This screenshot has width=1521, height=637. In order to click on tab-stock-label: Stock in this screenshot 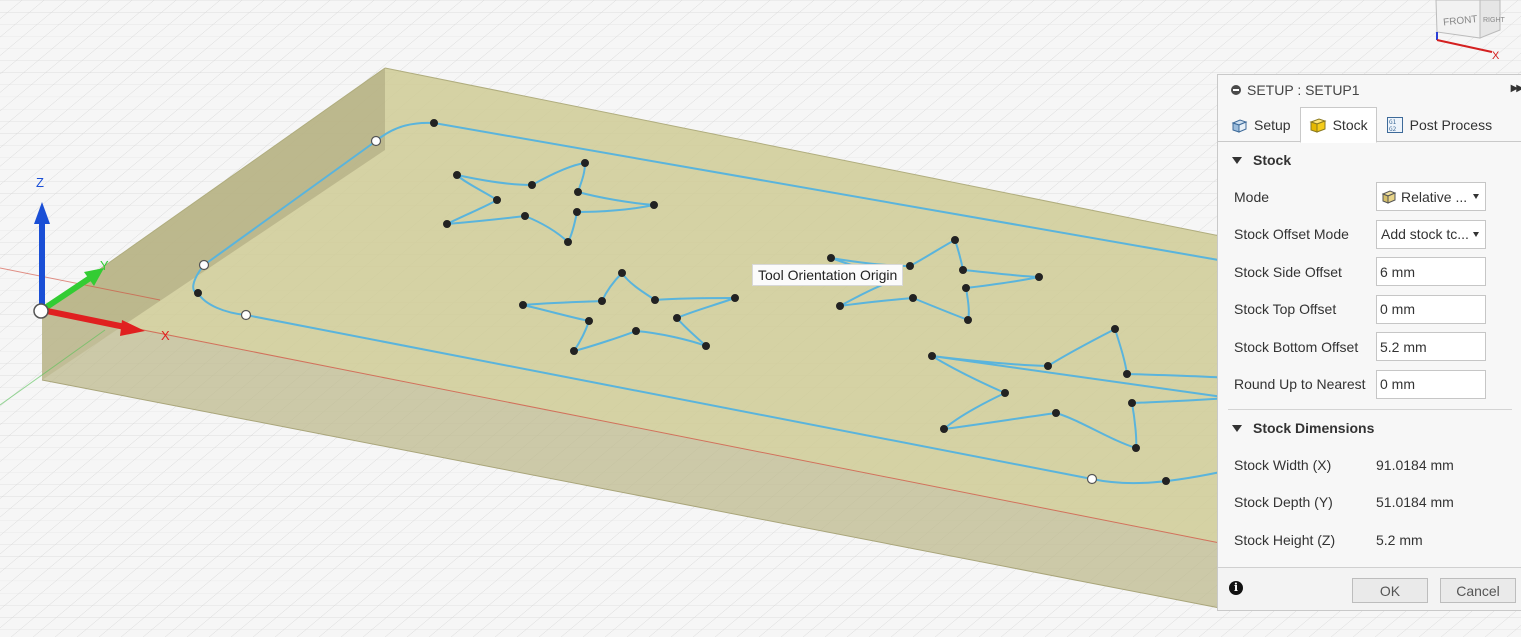, I will do `click(1350, 125)`.